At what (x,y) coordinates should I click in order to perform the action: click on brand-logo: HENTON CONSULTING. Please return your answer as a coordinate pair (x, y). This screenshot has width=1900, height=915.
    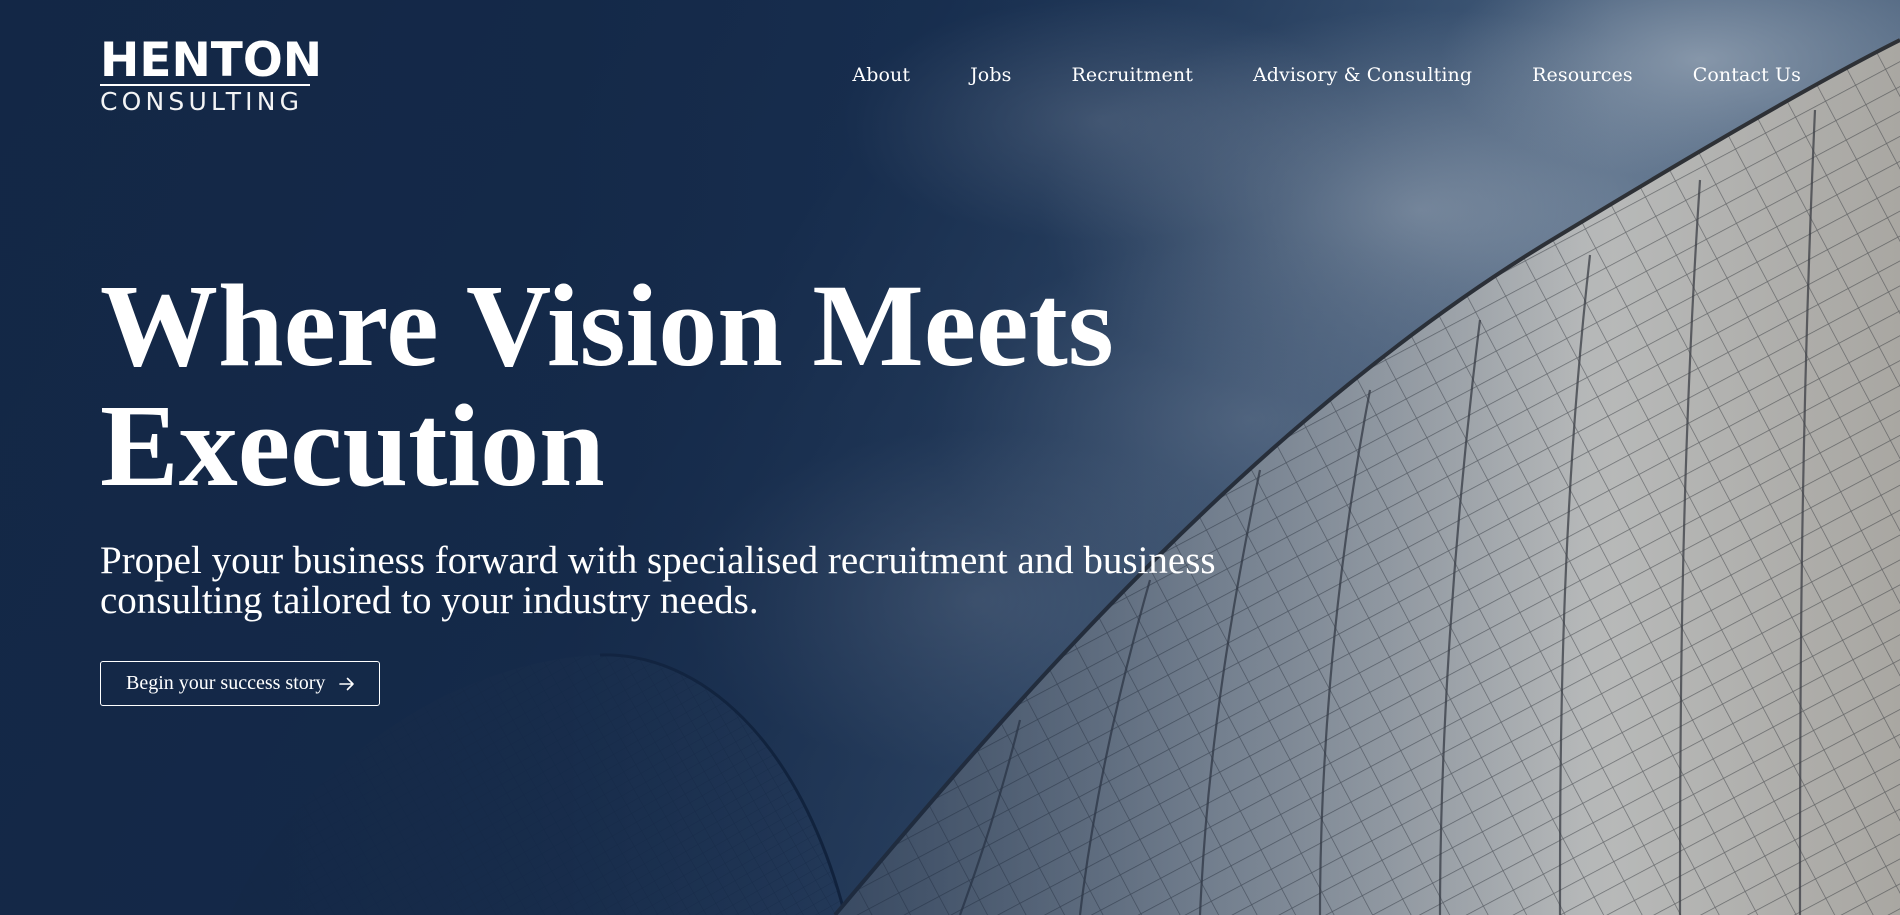
    Looking at the image, I should click on (211, 74).